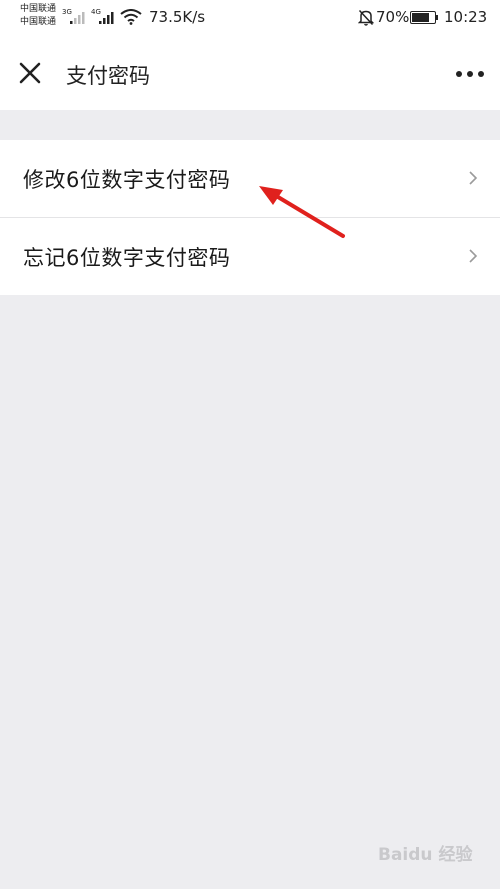 The height and width of the screenshot is (889, 500). I want to click on more-icon, so click(470, 74).